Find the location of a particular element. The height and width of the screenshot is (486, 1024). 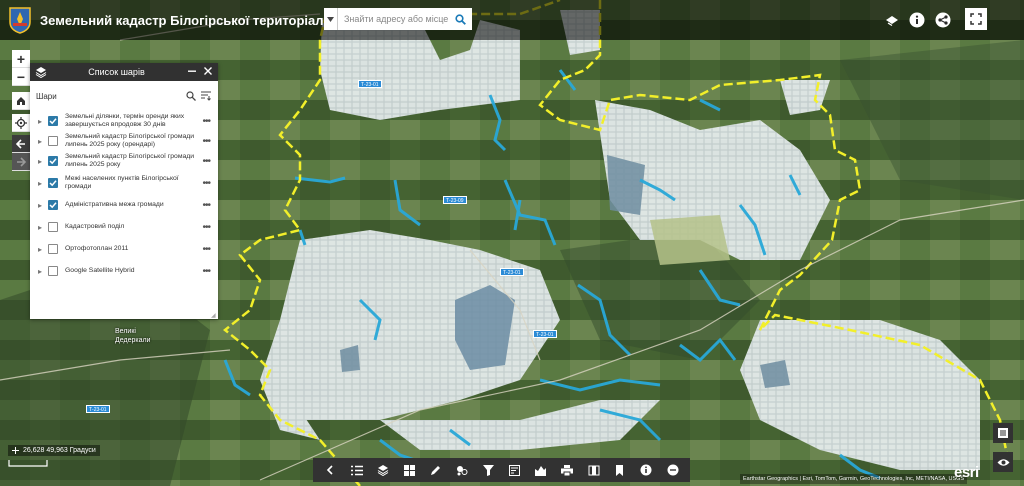

layers-label: Шари is located at coordinates (46, 96).